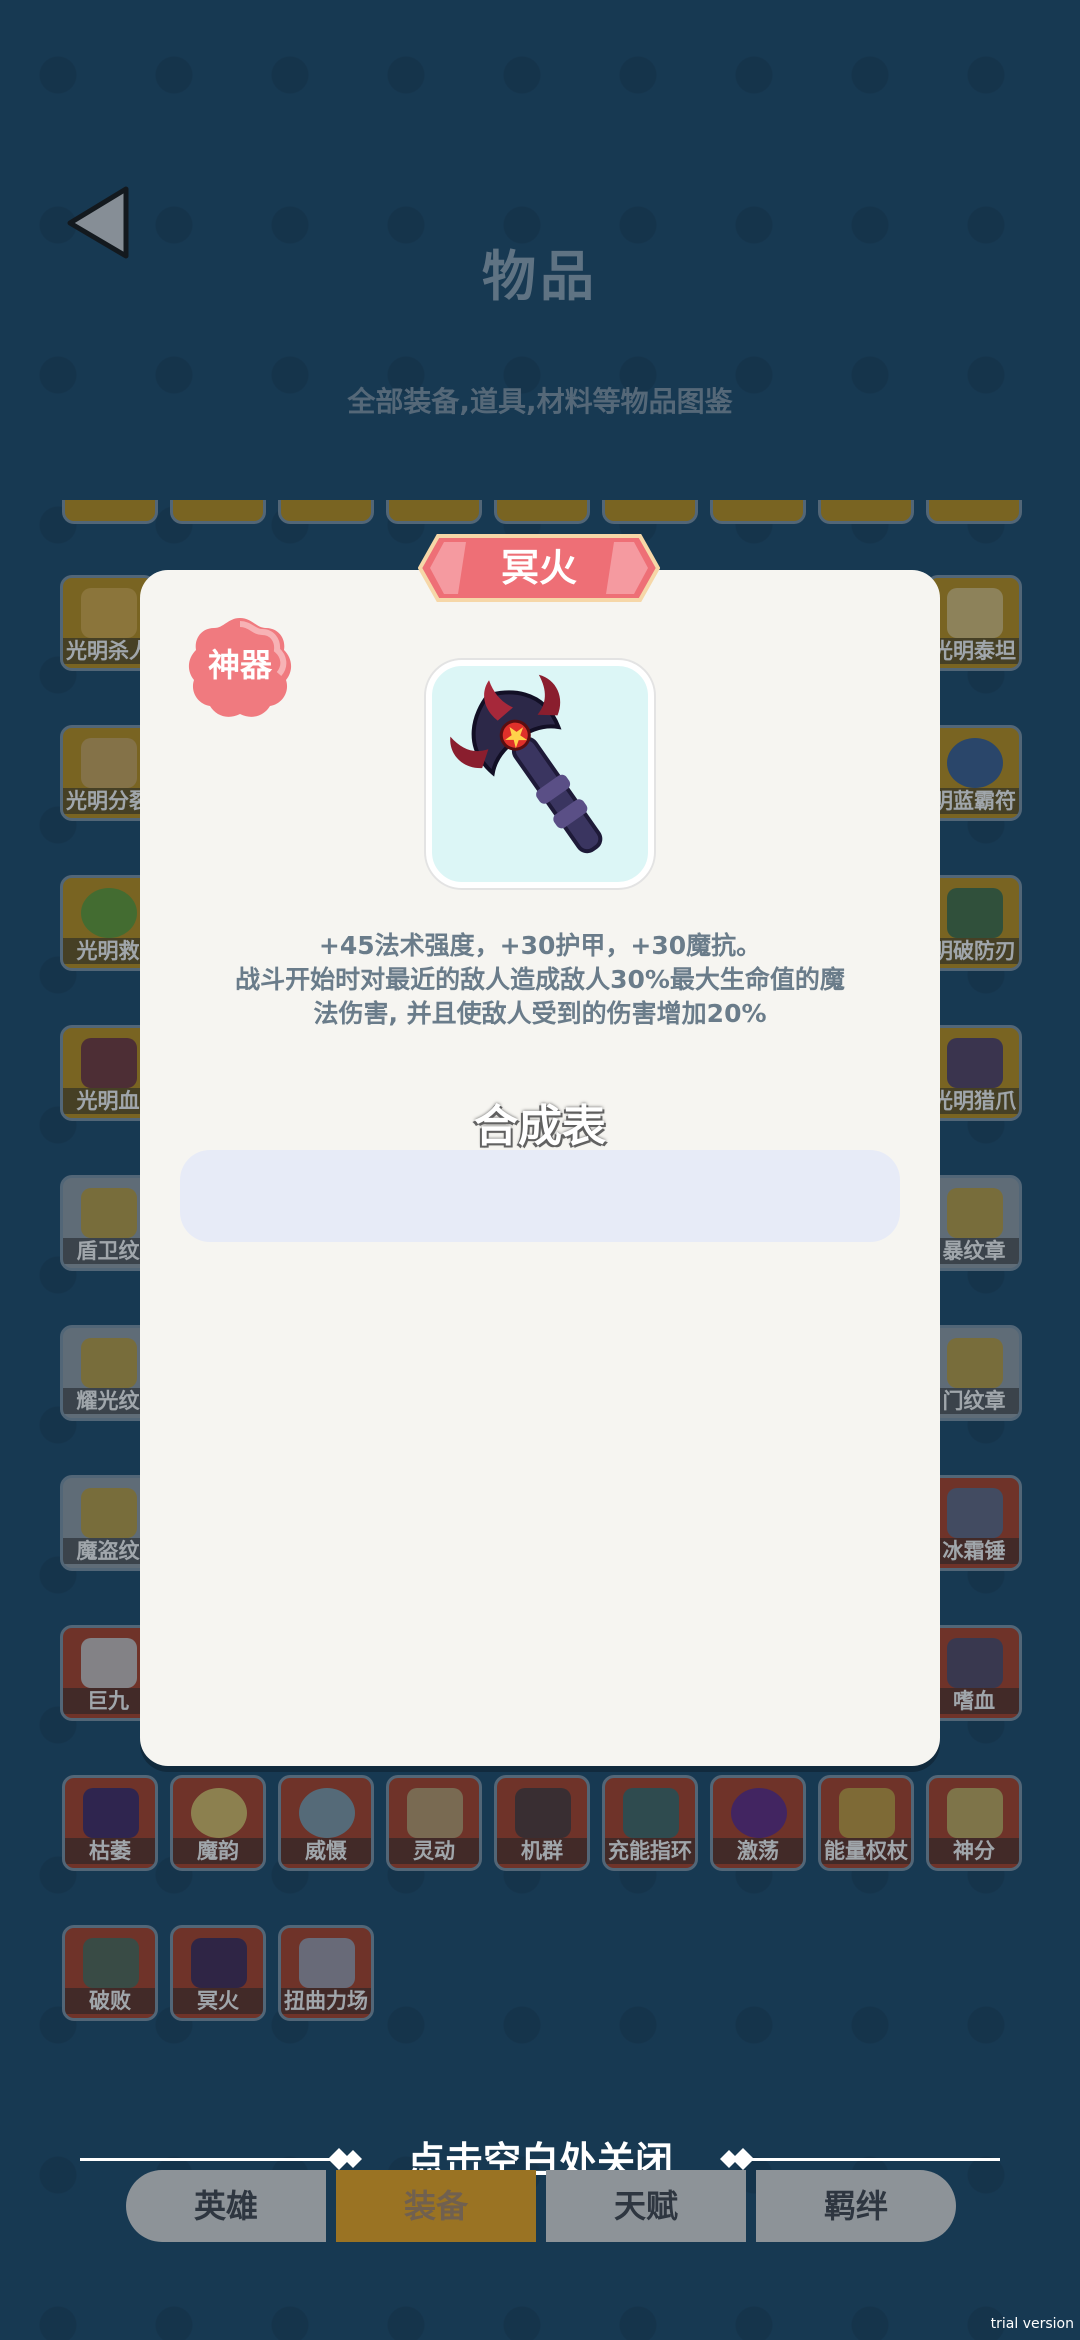  I want to click on item-description-line: +45法术强度，+30护甲，+30魔抗。, so click(540, 945).